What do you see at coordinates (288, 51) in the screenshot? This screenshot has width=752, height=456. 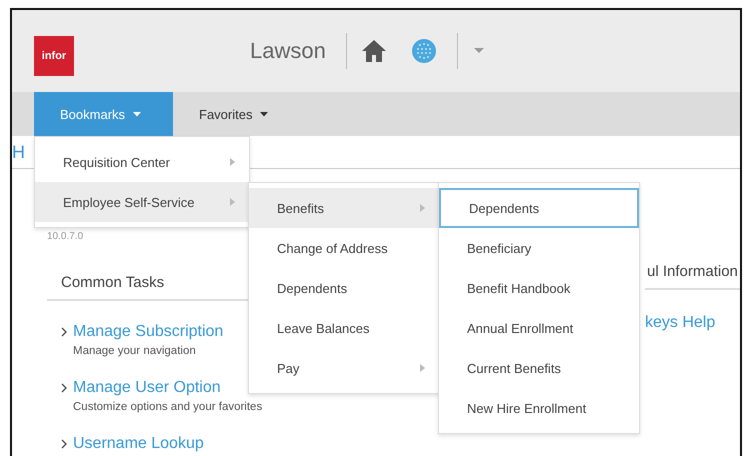 I see `app-title: Lawson` at bounding box center [288, 51].